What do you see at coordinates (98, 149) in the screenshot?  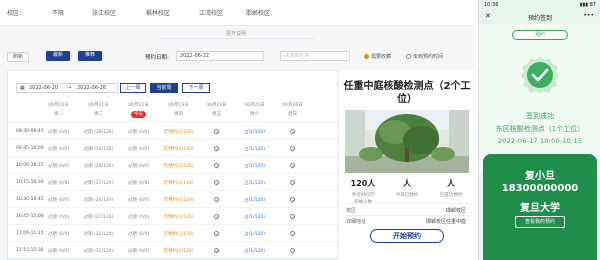 I see `slot-cell: 过期 (34/120)` at bounding box center [98, 149].